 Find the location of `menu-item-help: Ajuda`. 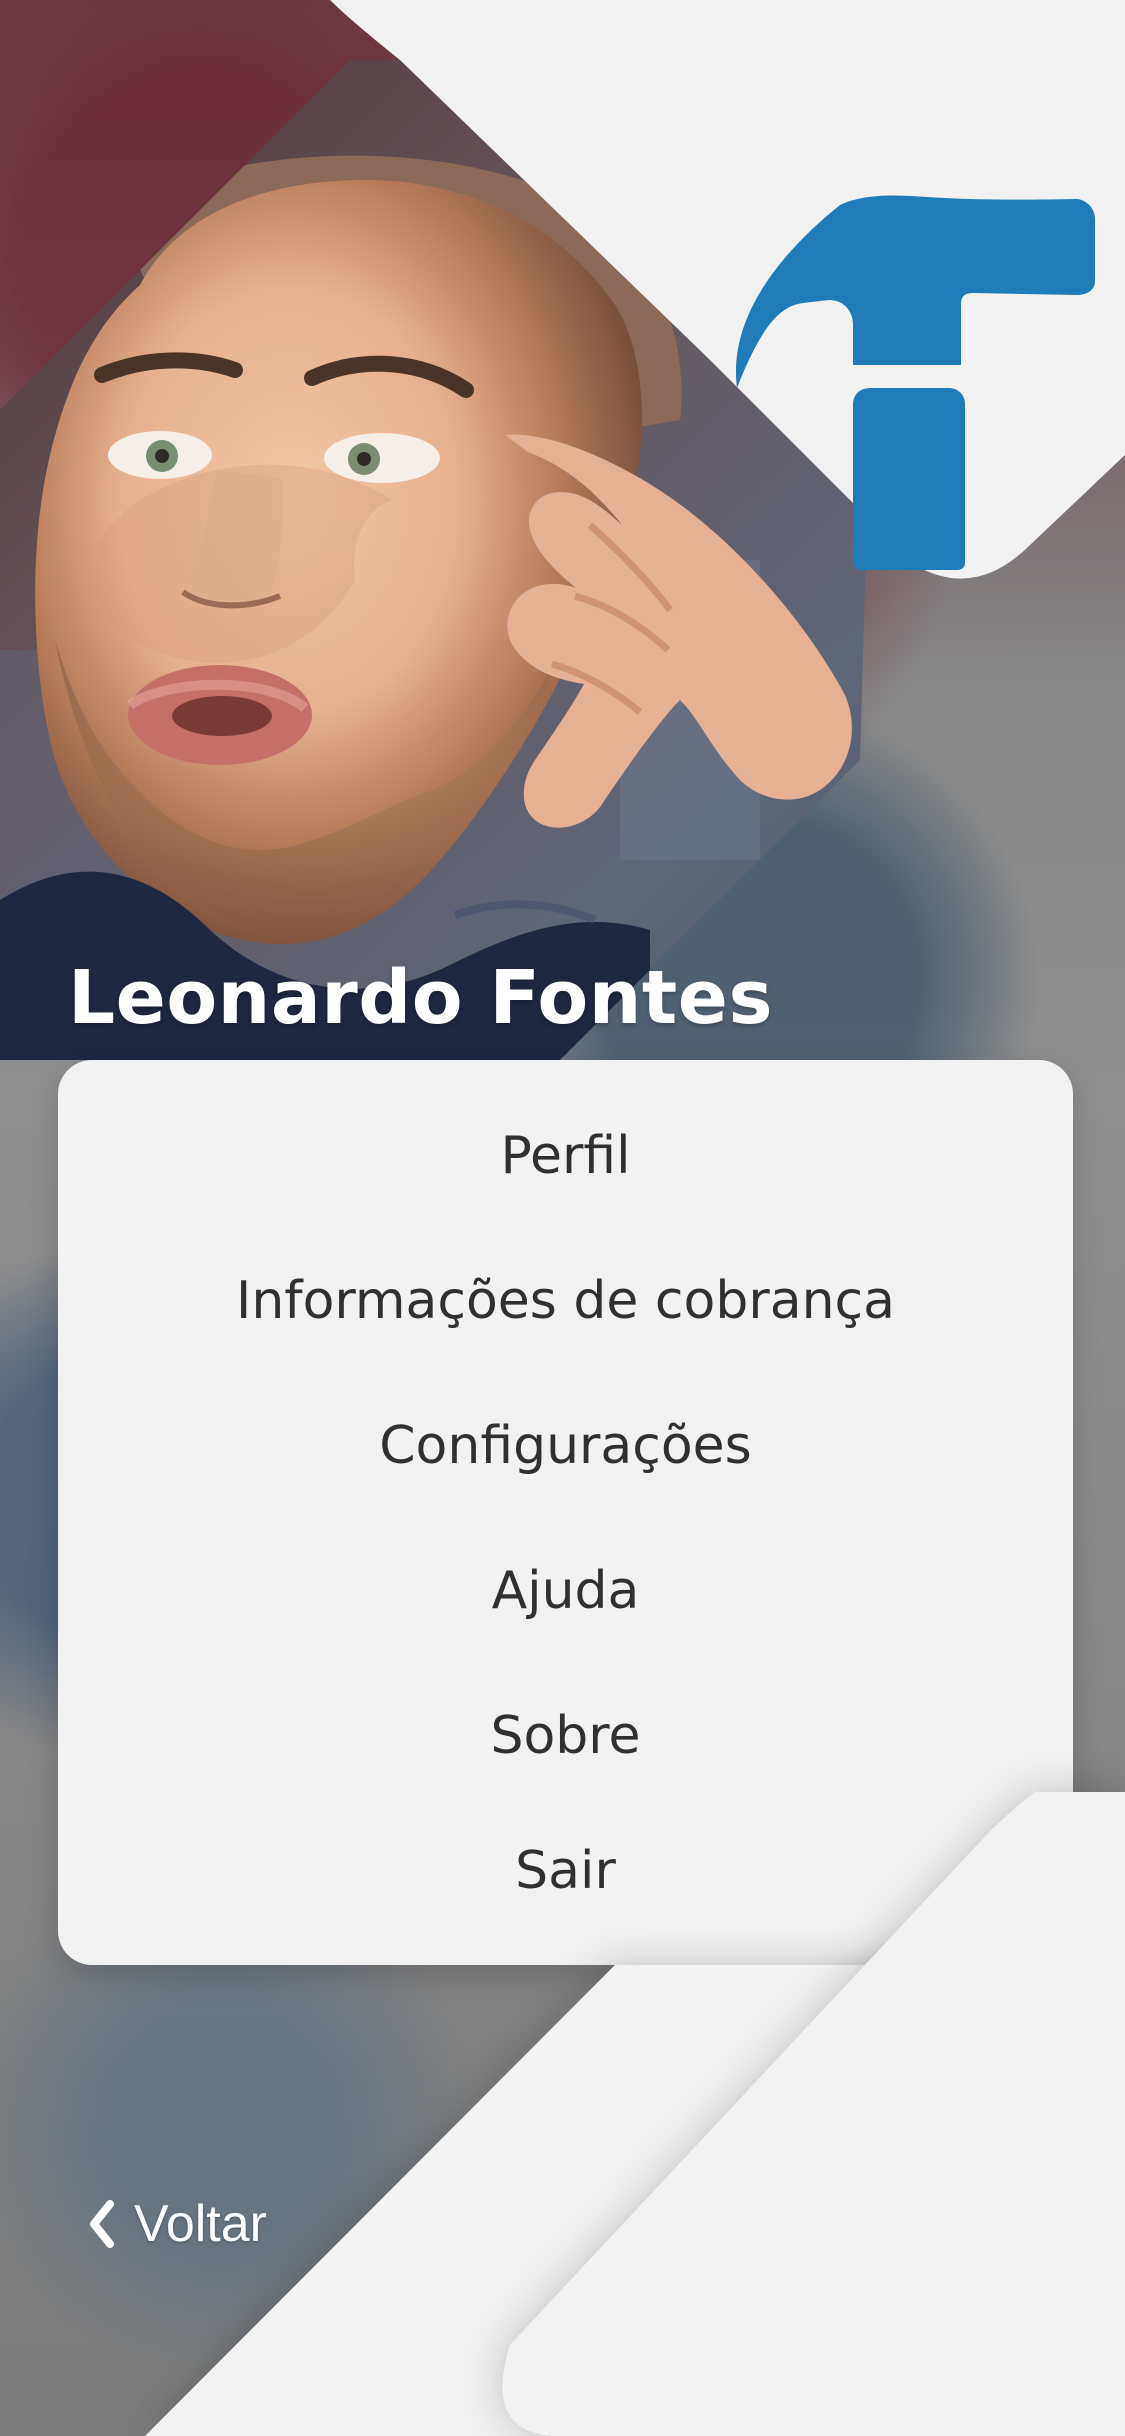

menu-item-help: Ajuda is located at coordinates (565, 1591).